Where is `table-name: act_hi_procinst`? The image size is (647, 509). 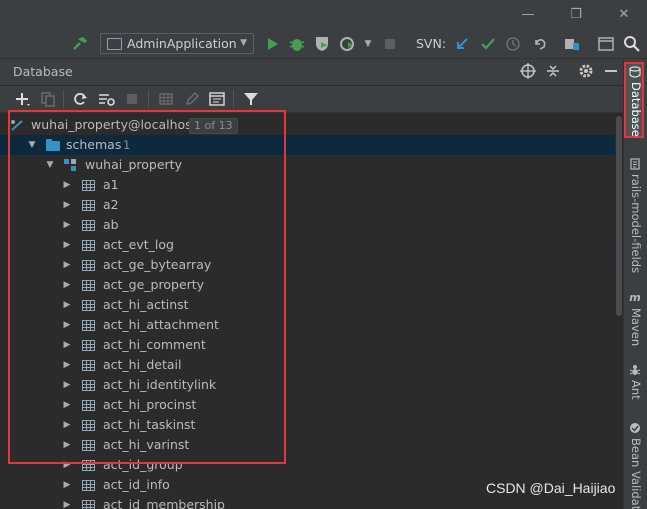 table-name: act_hi_procinst is located at coordinates (150, 404).